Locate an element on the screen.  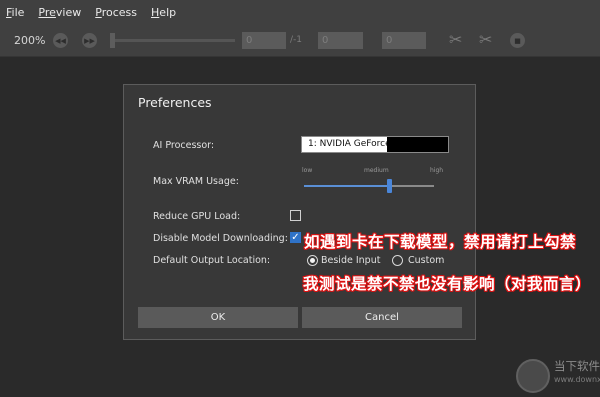
frame-total: /-1 is located at coordinates (296, 40).